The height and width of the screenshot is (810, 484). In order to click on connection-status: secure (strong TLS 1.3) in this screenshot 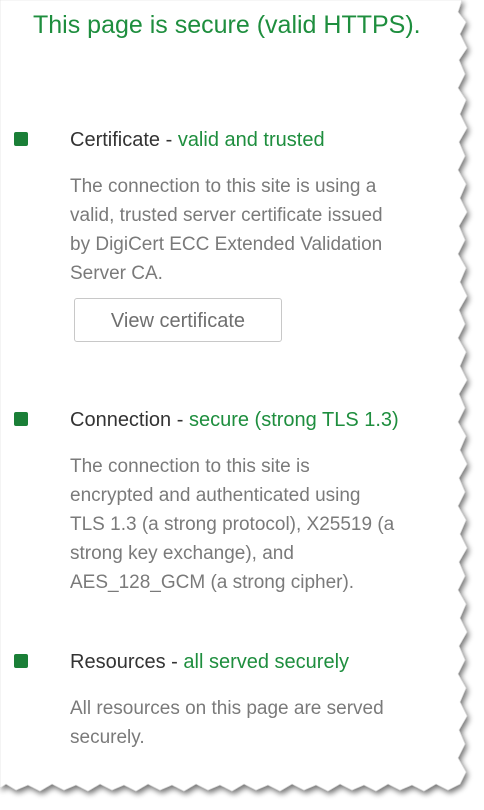, I will do `click(293, 420)`.